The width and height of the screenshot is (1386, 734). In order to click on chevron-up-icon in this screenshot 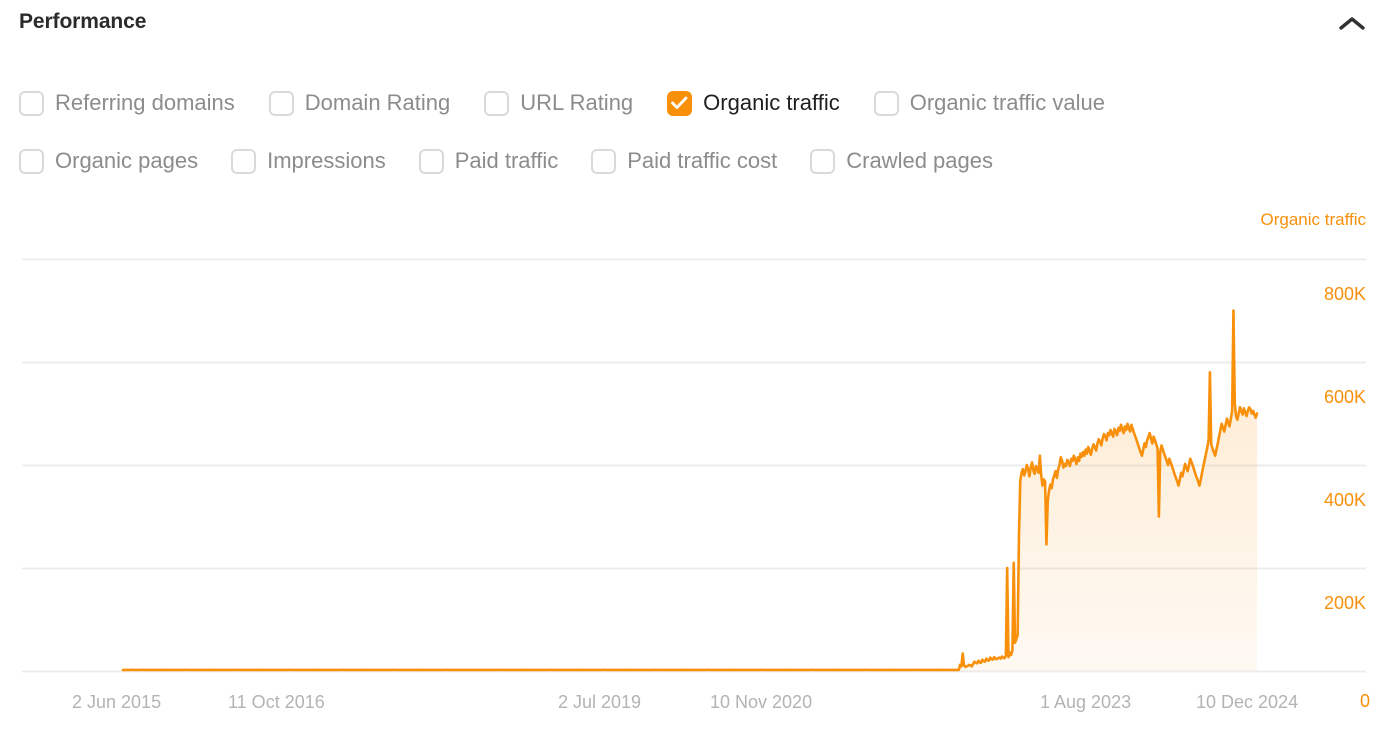, I will do `click(1352, 24)`.